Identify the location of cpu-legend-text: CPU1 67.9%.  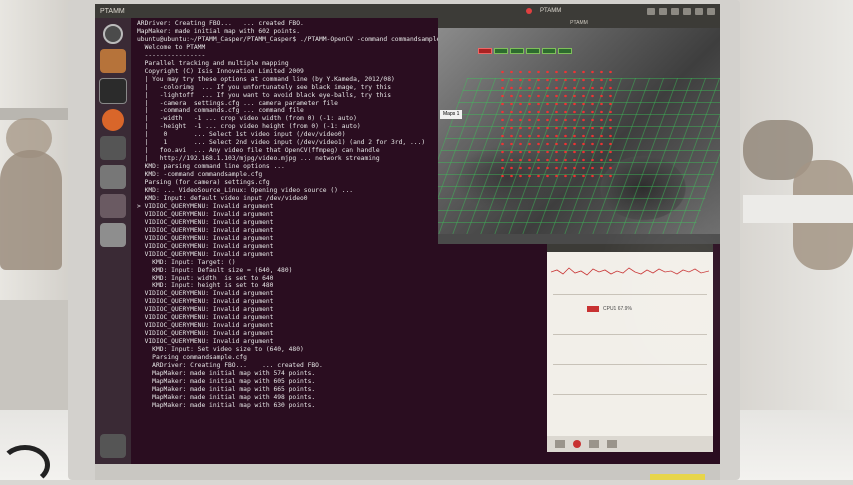
(617, 309).